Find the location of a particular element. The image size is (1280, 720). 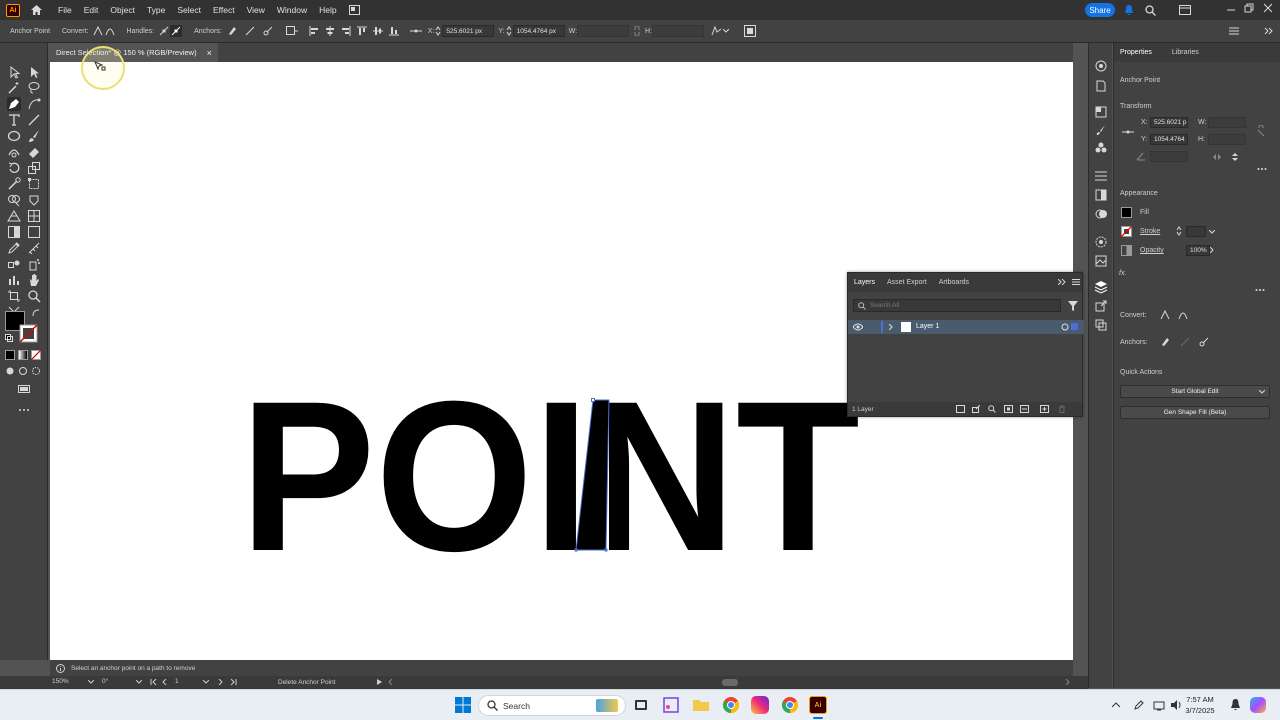

horizontal-scrollbar-thumb is located at coordinates (730, 682).